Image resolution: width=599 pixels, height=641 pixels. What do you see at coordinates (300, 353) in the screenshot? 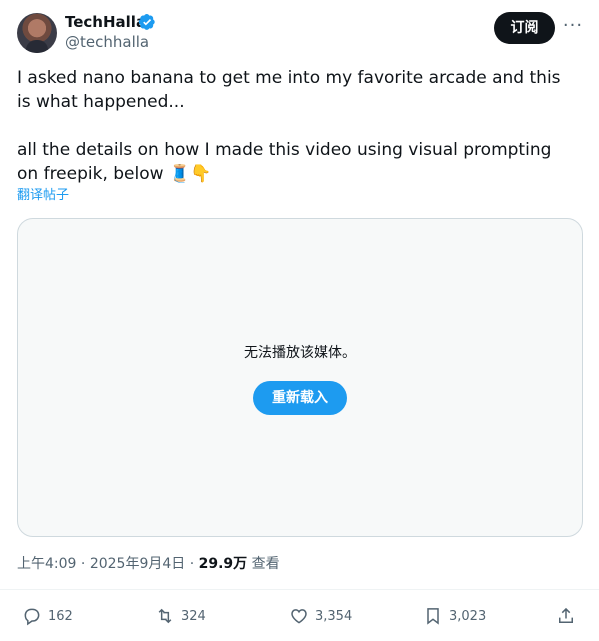
I see `media-error-message: 无法播放该媒体。` at bounding box center [300, 353].